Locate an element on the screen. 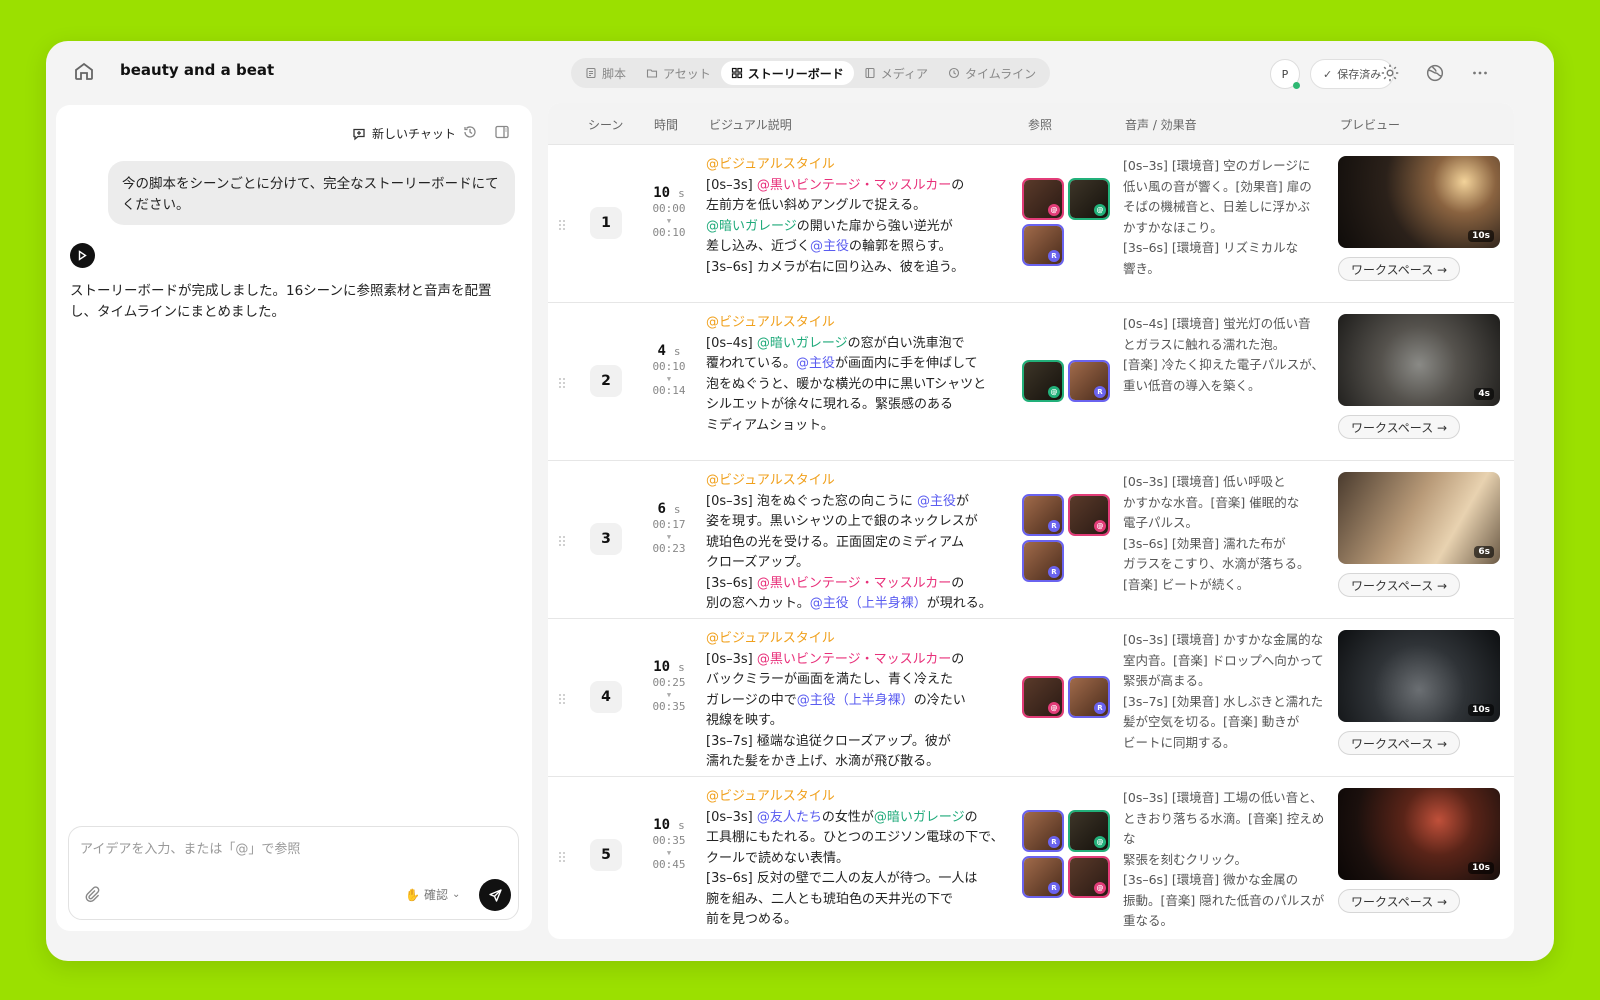 Image resolution: width=1600 pixels, height=1000 pixels. scene-duration: 10 s 00:00 ▼ 00:10 is located at coordinates (669, 213).